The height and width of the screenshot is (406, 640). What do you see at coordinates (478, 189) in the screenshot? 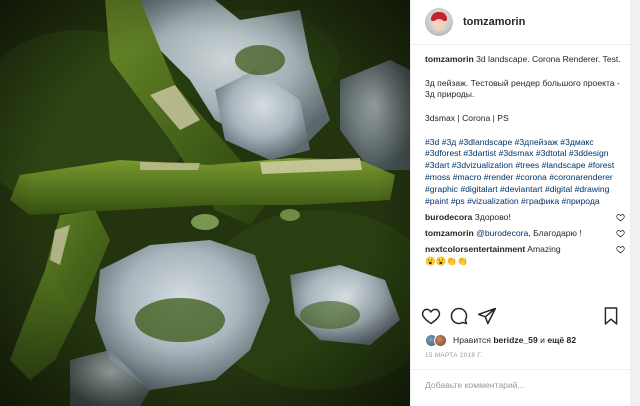
I see `hashtag-link: #digitalart` at bounding box center [478, 189].